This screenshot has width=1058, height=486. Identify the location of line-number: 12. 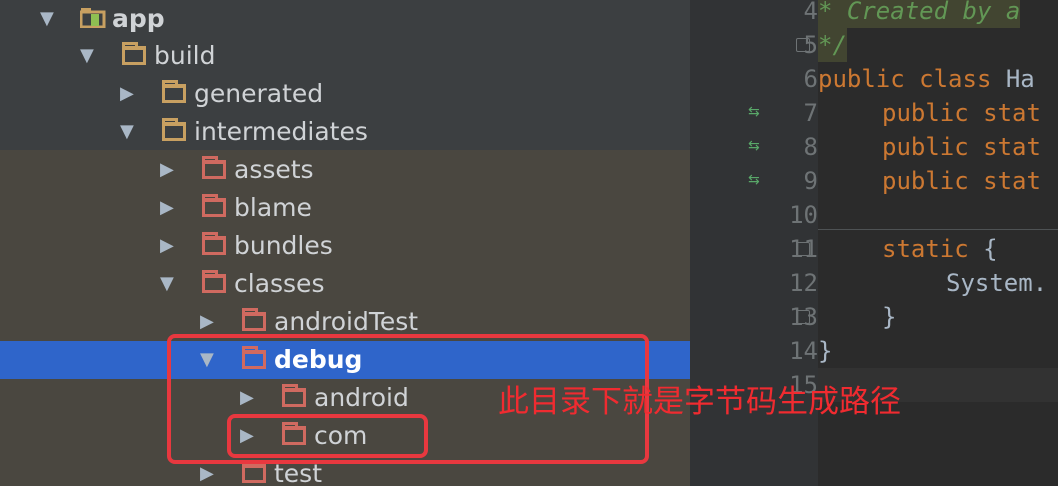
(803, 283).